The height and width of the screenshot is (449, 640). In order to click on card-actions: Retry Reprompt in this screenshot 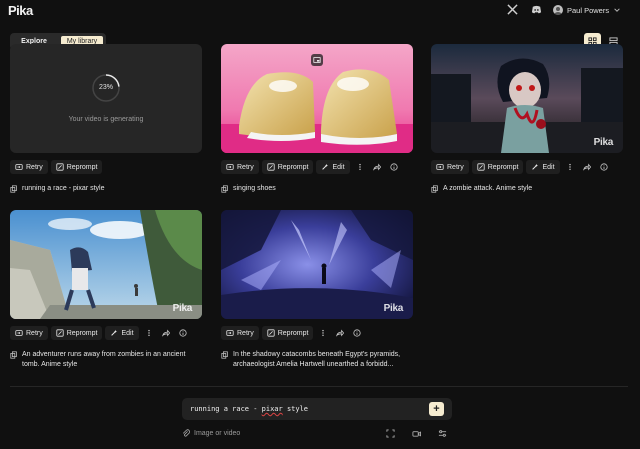, I will do `click(56, 167)`.